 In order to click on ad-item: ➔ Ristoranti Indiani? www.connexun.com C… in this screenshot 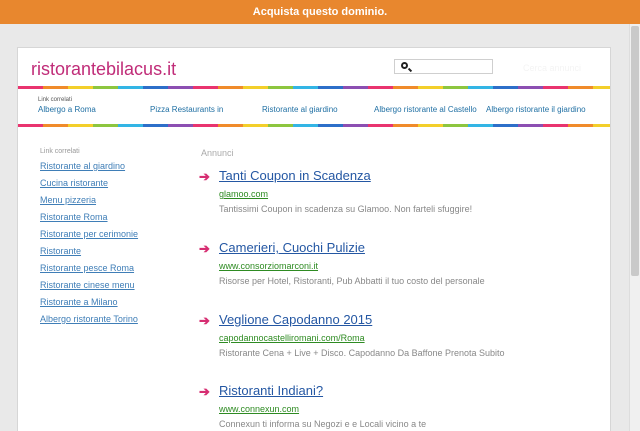, I will do `click(399, 406)`.